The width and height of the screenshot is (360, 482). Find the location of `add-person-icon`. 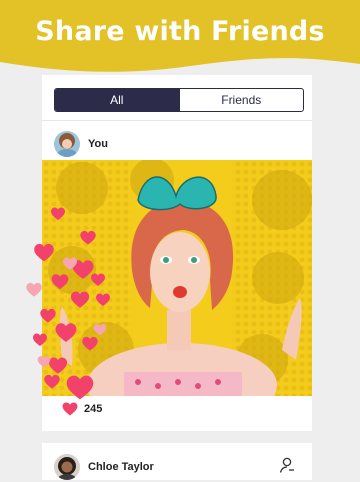

add-person-icon is located at coordinates (287, 467).